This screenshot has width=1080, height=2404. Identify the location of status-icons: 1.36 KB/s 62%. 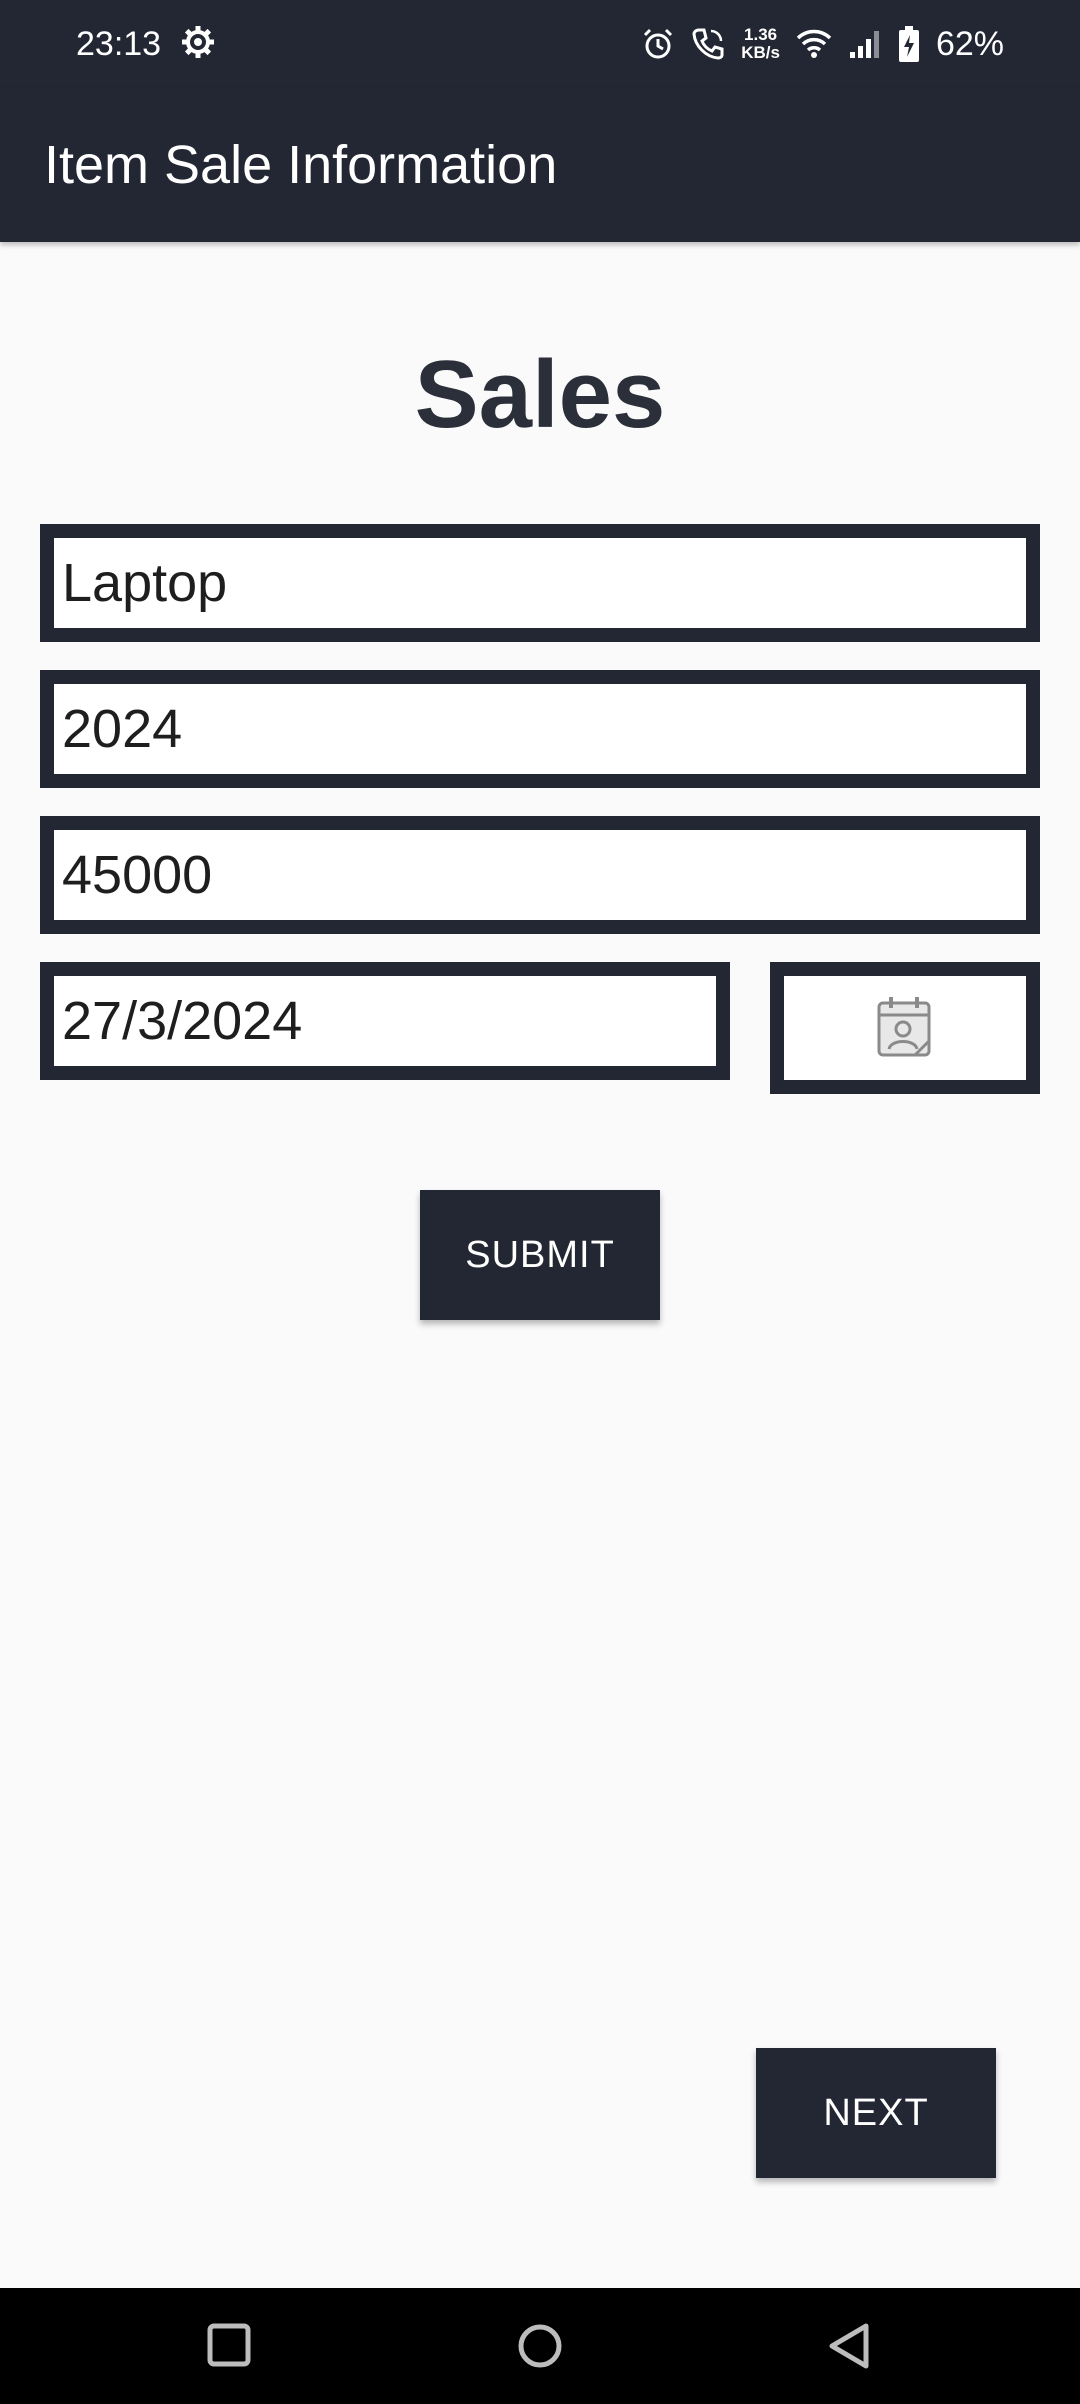
(822, 44).